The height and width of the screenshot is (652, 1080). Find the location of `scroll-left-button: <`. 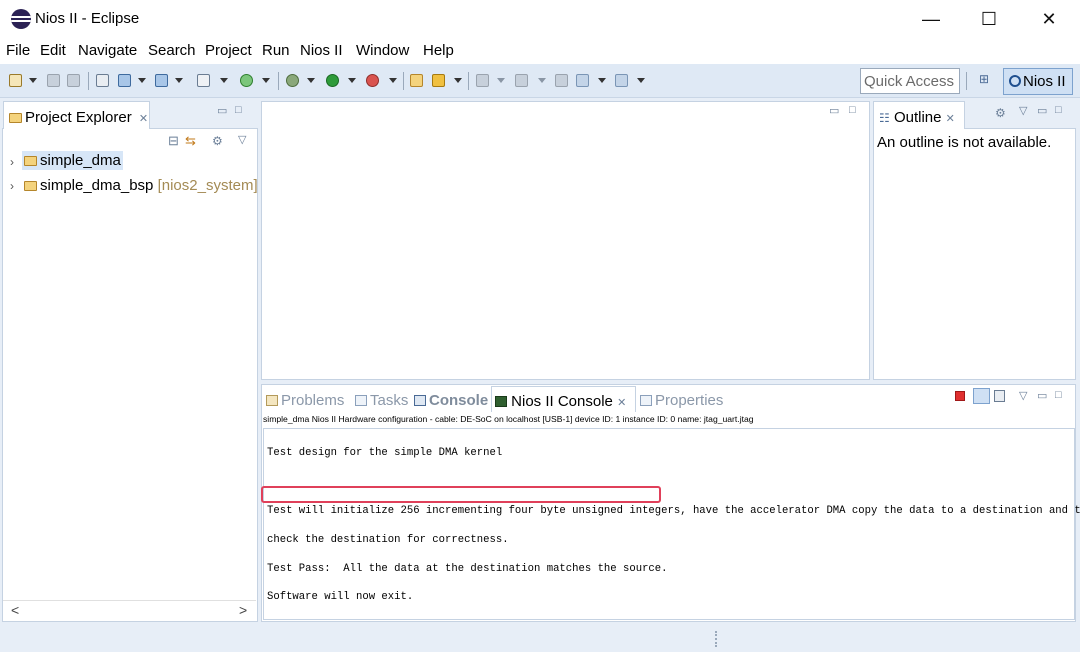

scroll-left-button: < is located at coordinates (15, 610).